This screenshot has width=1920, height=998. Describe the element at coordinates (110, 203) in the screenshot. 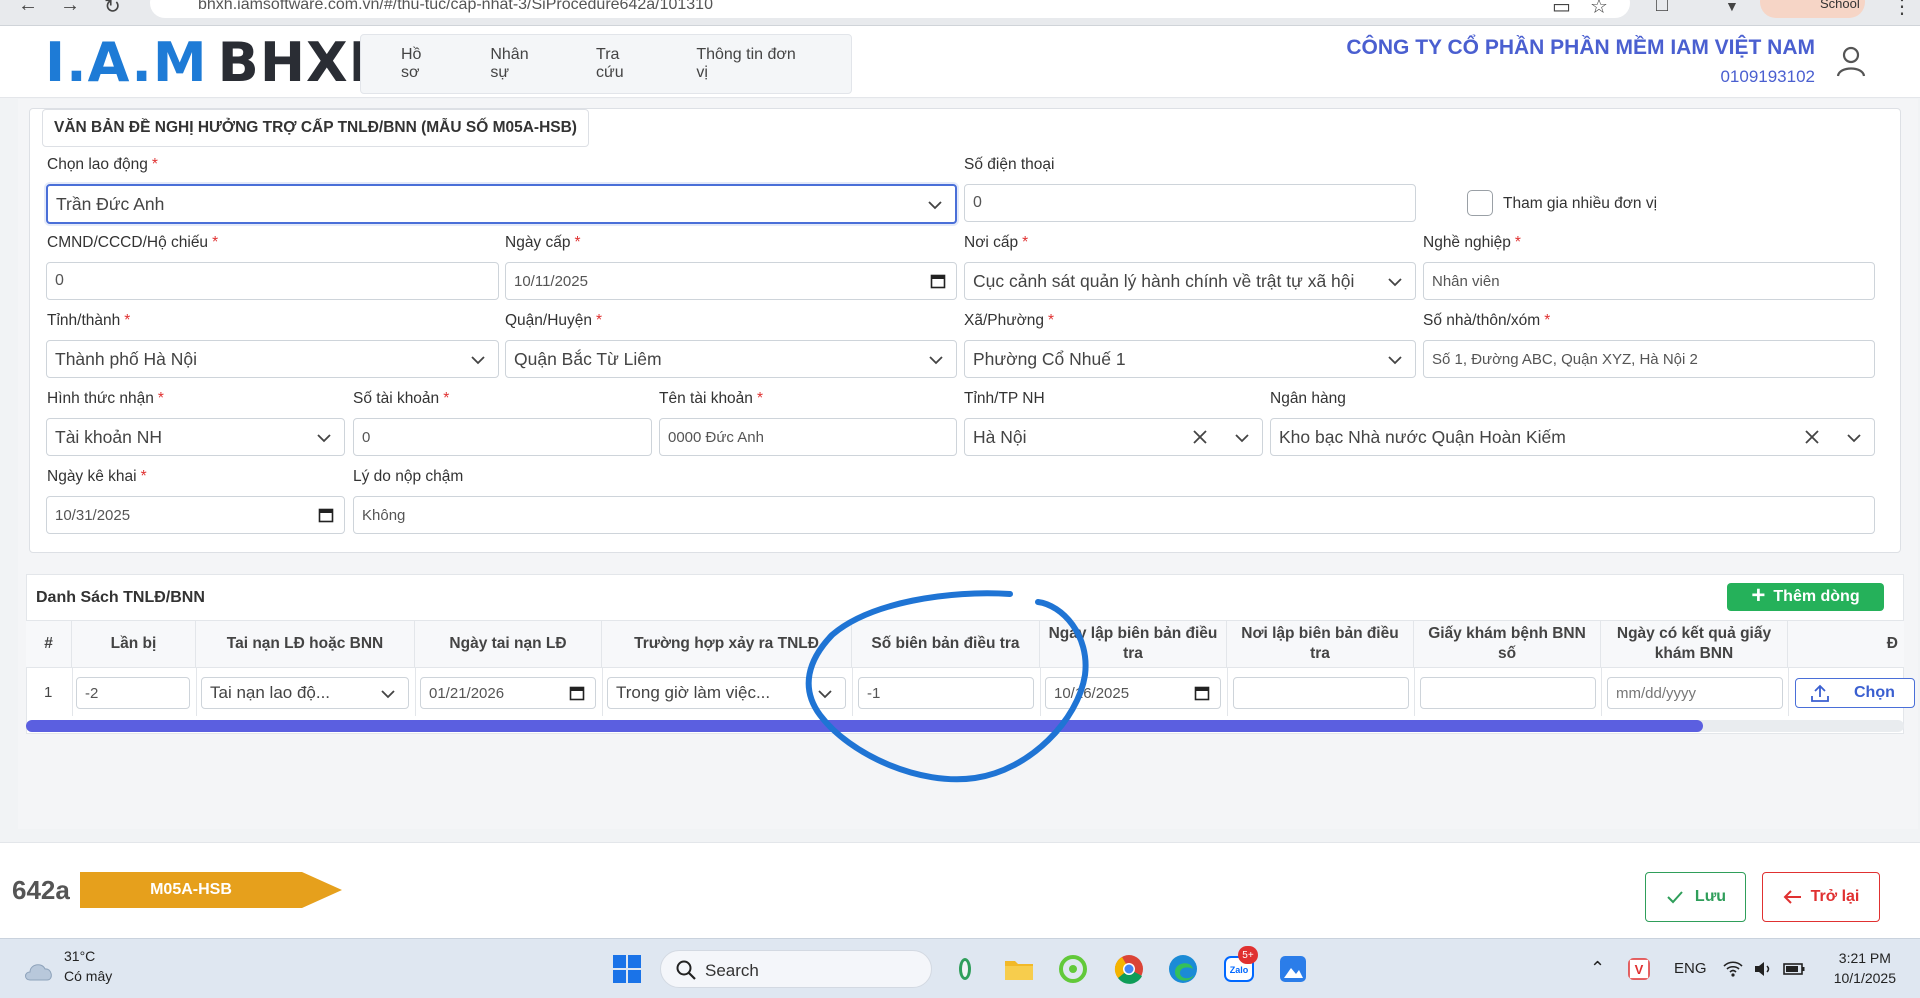

I see `employee-value: Trần Đức Anh` at that location.